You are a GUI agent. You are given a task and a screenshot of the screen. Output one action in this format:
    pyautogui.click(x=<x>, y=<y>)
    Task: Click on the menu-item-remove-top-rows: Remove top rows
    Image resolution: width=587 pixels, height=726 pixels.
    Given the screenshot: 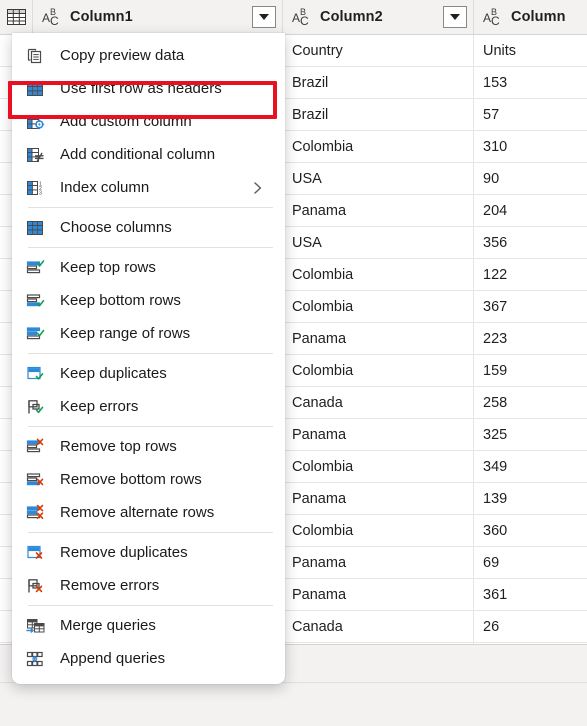 What is the action you would take?
    pyautogui.click(x=148, y=446)
    